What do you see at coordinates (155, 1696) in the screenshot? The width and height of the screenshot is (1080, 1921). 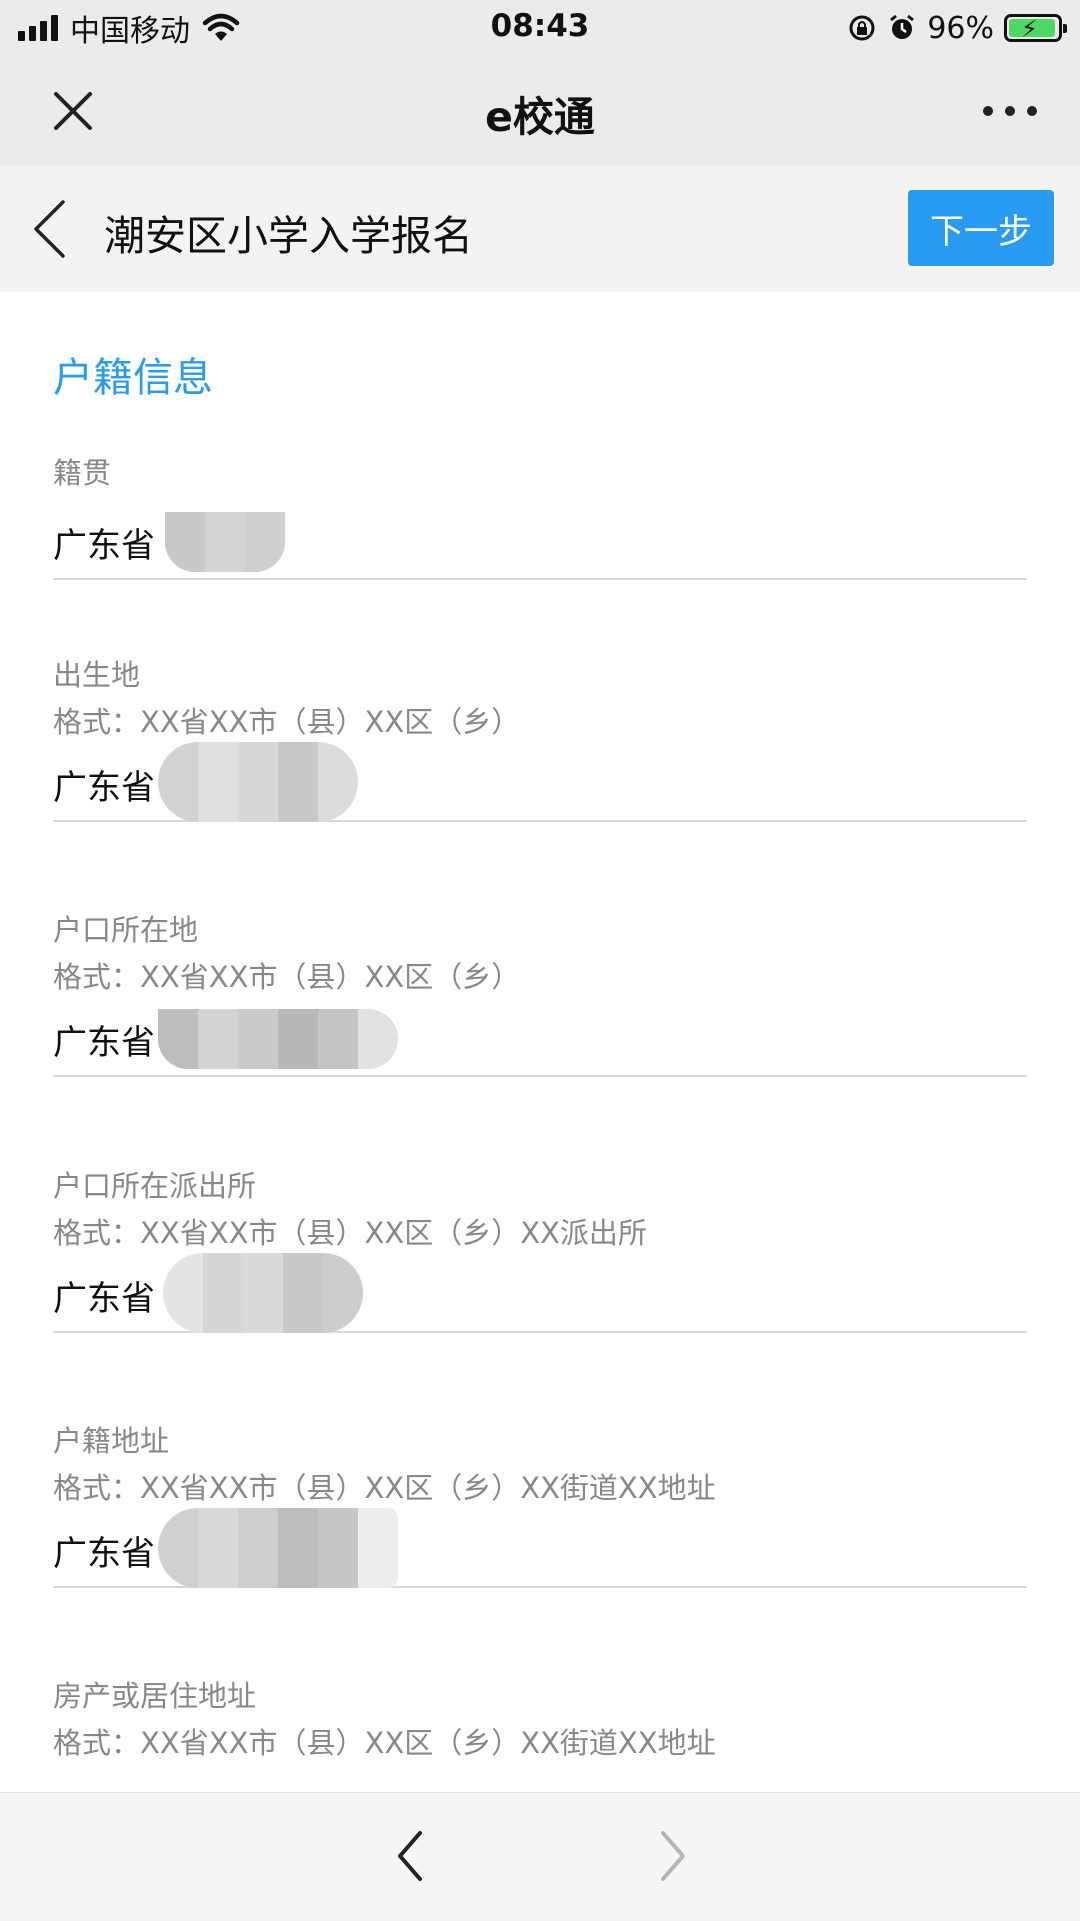 I see `field-label: 房产或居住地址` at bounding box center [155, 1696].